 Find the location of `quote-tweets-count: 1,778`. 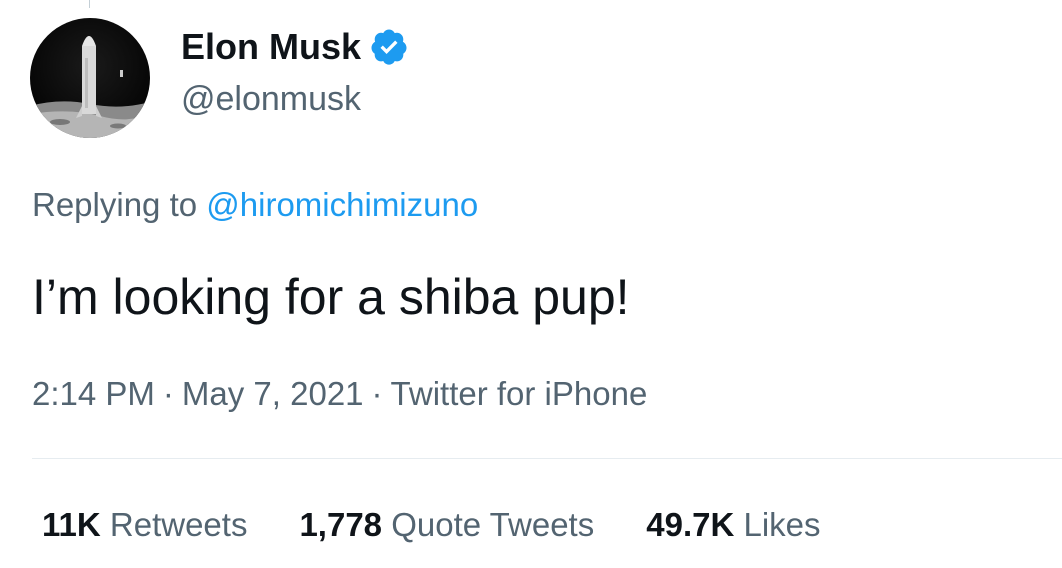

quote-tweets-count: 1,778 is located at coordinates (341, 524).